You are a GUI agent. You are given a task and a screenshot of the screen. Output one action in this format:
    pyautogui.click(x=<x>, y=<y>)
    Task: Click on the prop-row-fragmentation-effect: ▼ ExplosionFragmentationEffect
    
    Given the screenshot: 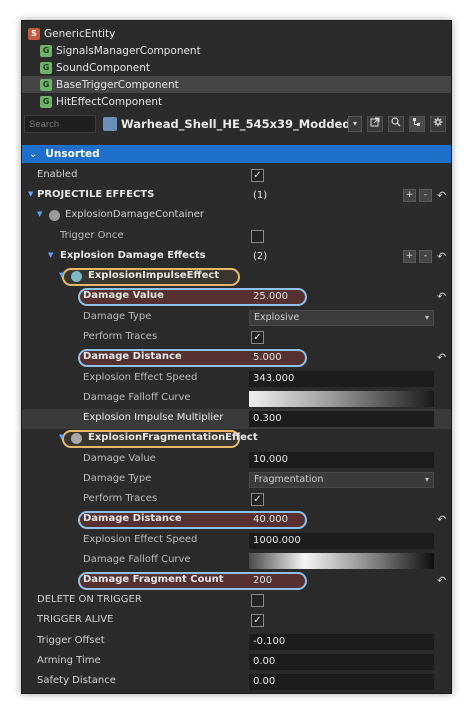 What is the action you would take?
    pyautogui.click(x=236, y=439)
    